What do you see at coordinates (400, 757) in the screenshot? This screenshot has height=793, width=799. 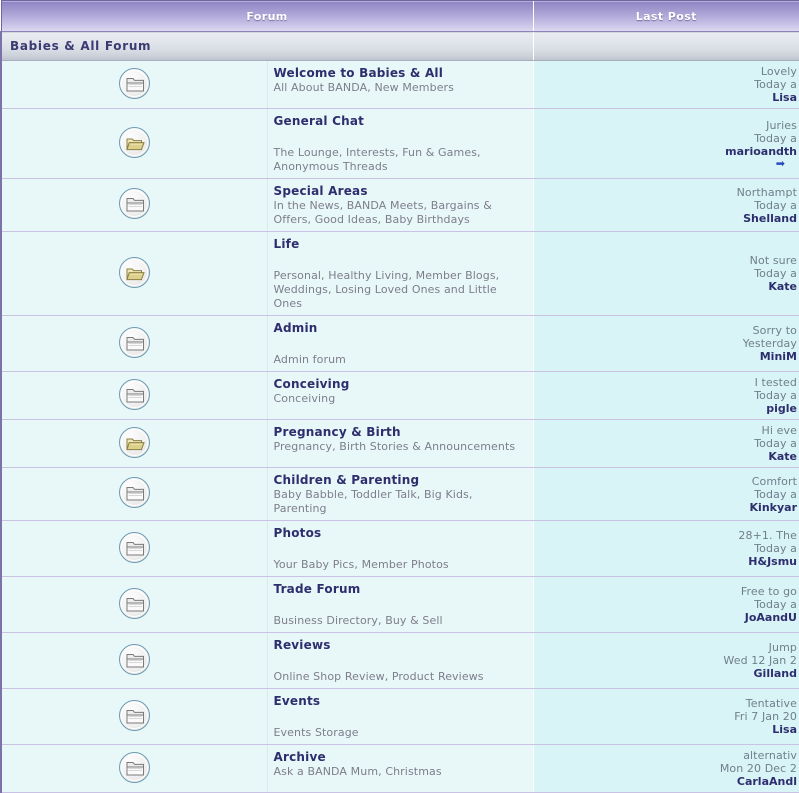 I see `forum-title-link: Archive` at bounding box center [400, 757].